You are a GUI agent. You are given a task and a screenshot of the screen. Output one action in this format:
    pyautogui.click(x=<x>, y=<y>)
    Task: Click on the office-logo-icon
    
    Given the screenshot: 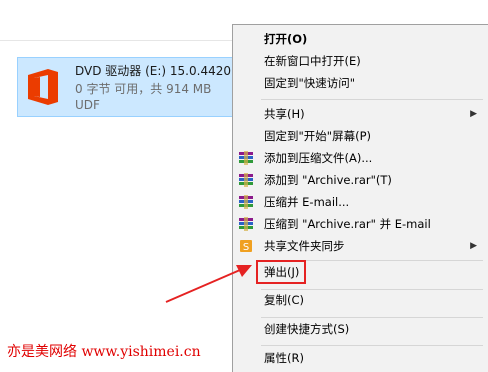 What is the action you would take?
    pyautogui.click(x=43, y=87)
    